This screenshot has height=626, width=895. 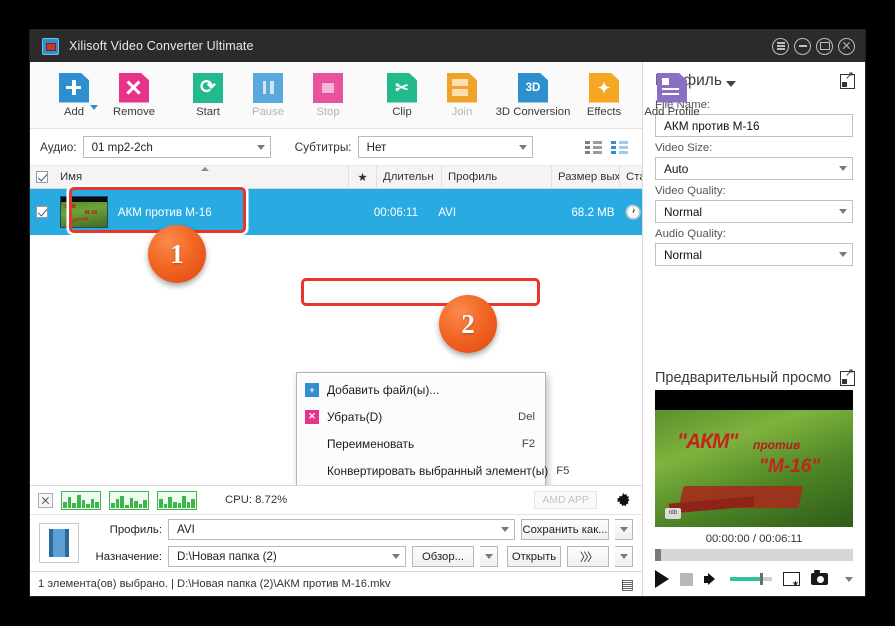 I want to click on no-icon, so click(x=312, y=471).